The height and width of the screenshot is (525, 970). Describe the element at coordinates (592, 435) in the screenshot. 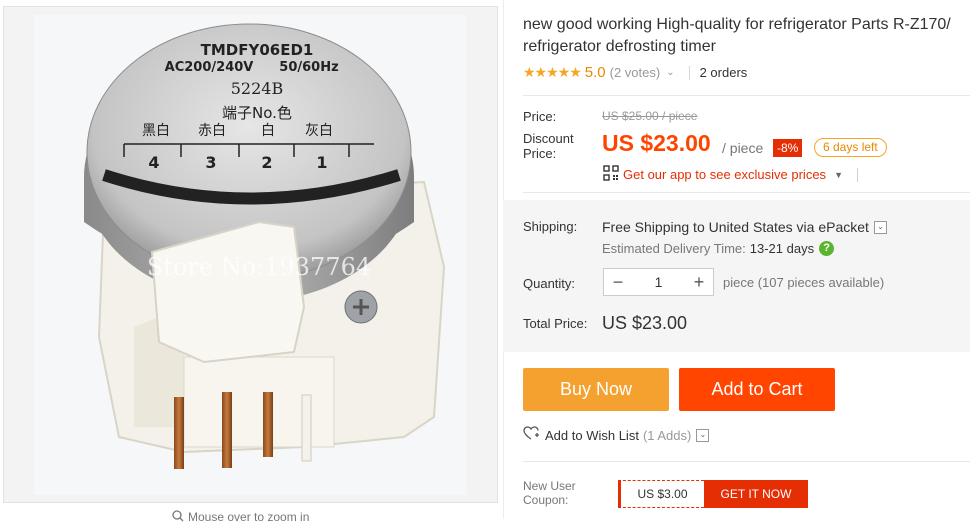

I see `wish-list-link: Add to Wish List` at that location.